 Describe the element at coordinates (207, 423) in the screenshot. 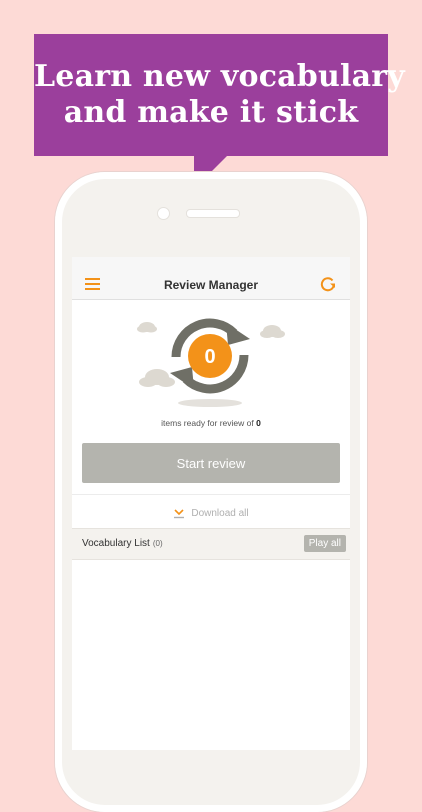

I see `ready-label: items ready for review of` at that location.